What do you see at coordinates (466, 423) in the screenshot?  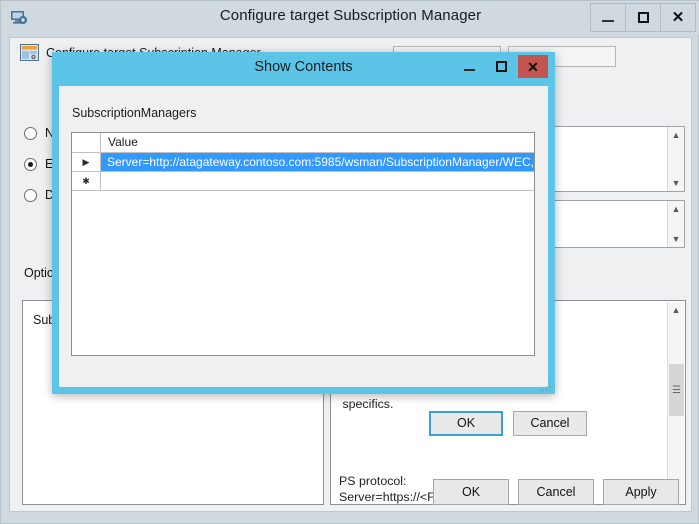 I see `dialog-ok-button: OK` at bounding box center [466, 423].